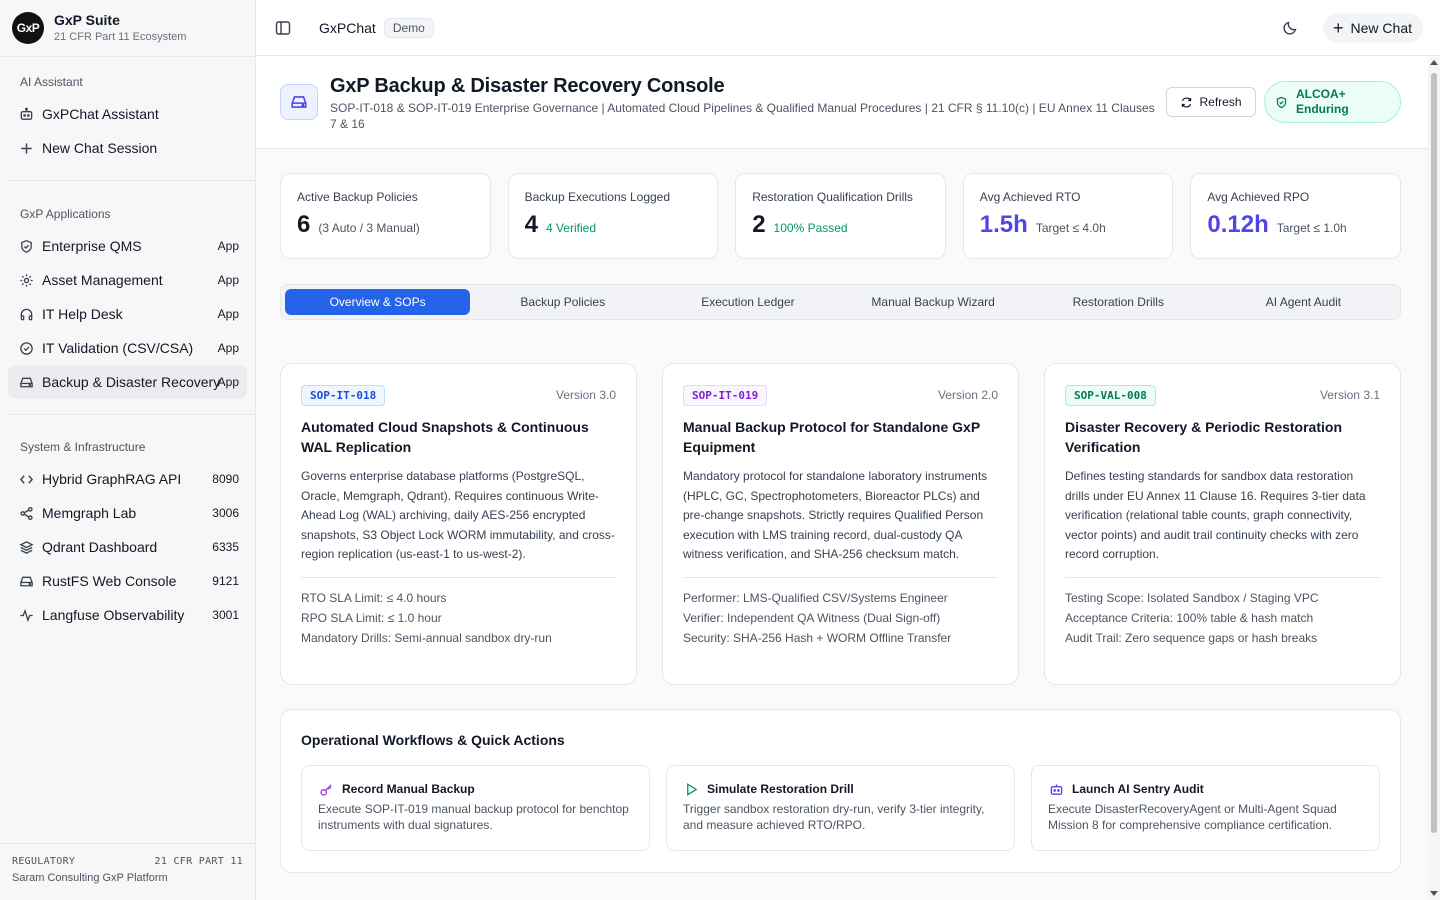  I want to click on sidebar-item-label: New Chat Session, so click(100, 148).